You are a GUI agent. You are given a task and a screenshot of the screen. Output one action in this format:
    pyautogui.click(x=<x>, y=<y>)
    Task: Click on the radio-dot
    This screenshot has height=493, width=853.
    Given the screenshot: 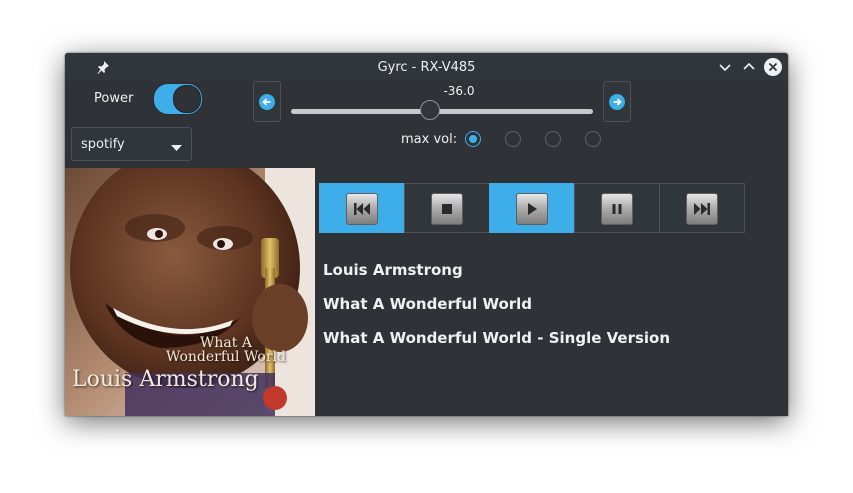 What is the action you would take?
    pyautogui.click(x=473, y=139)
    